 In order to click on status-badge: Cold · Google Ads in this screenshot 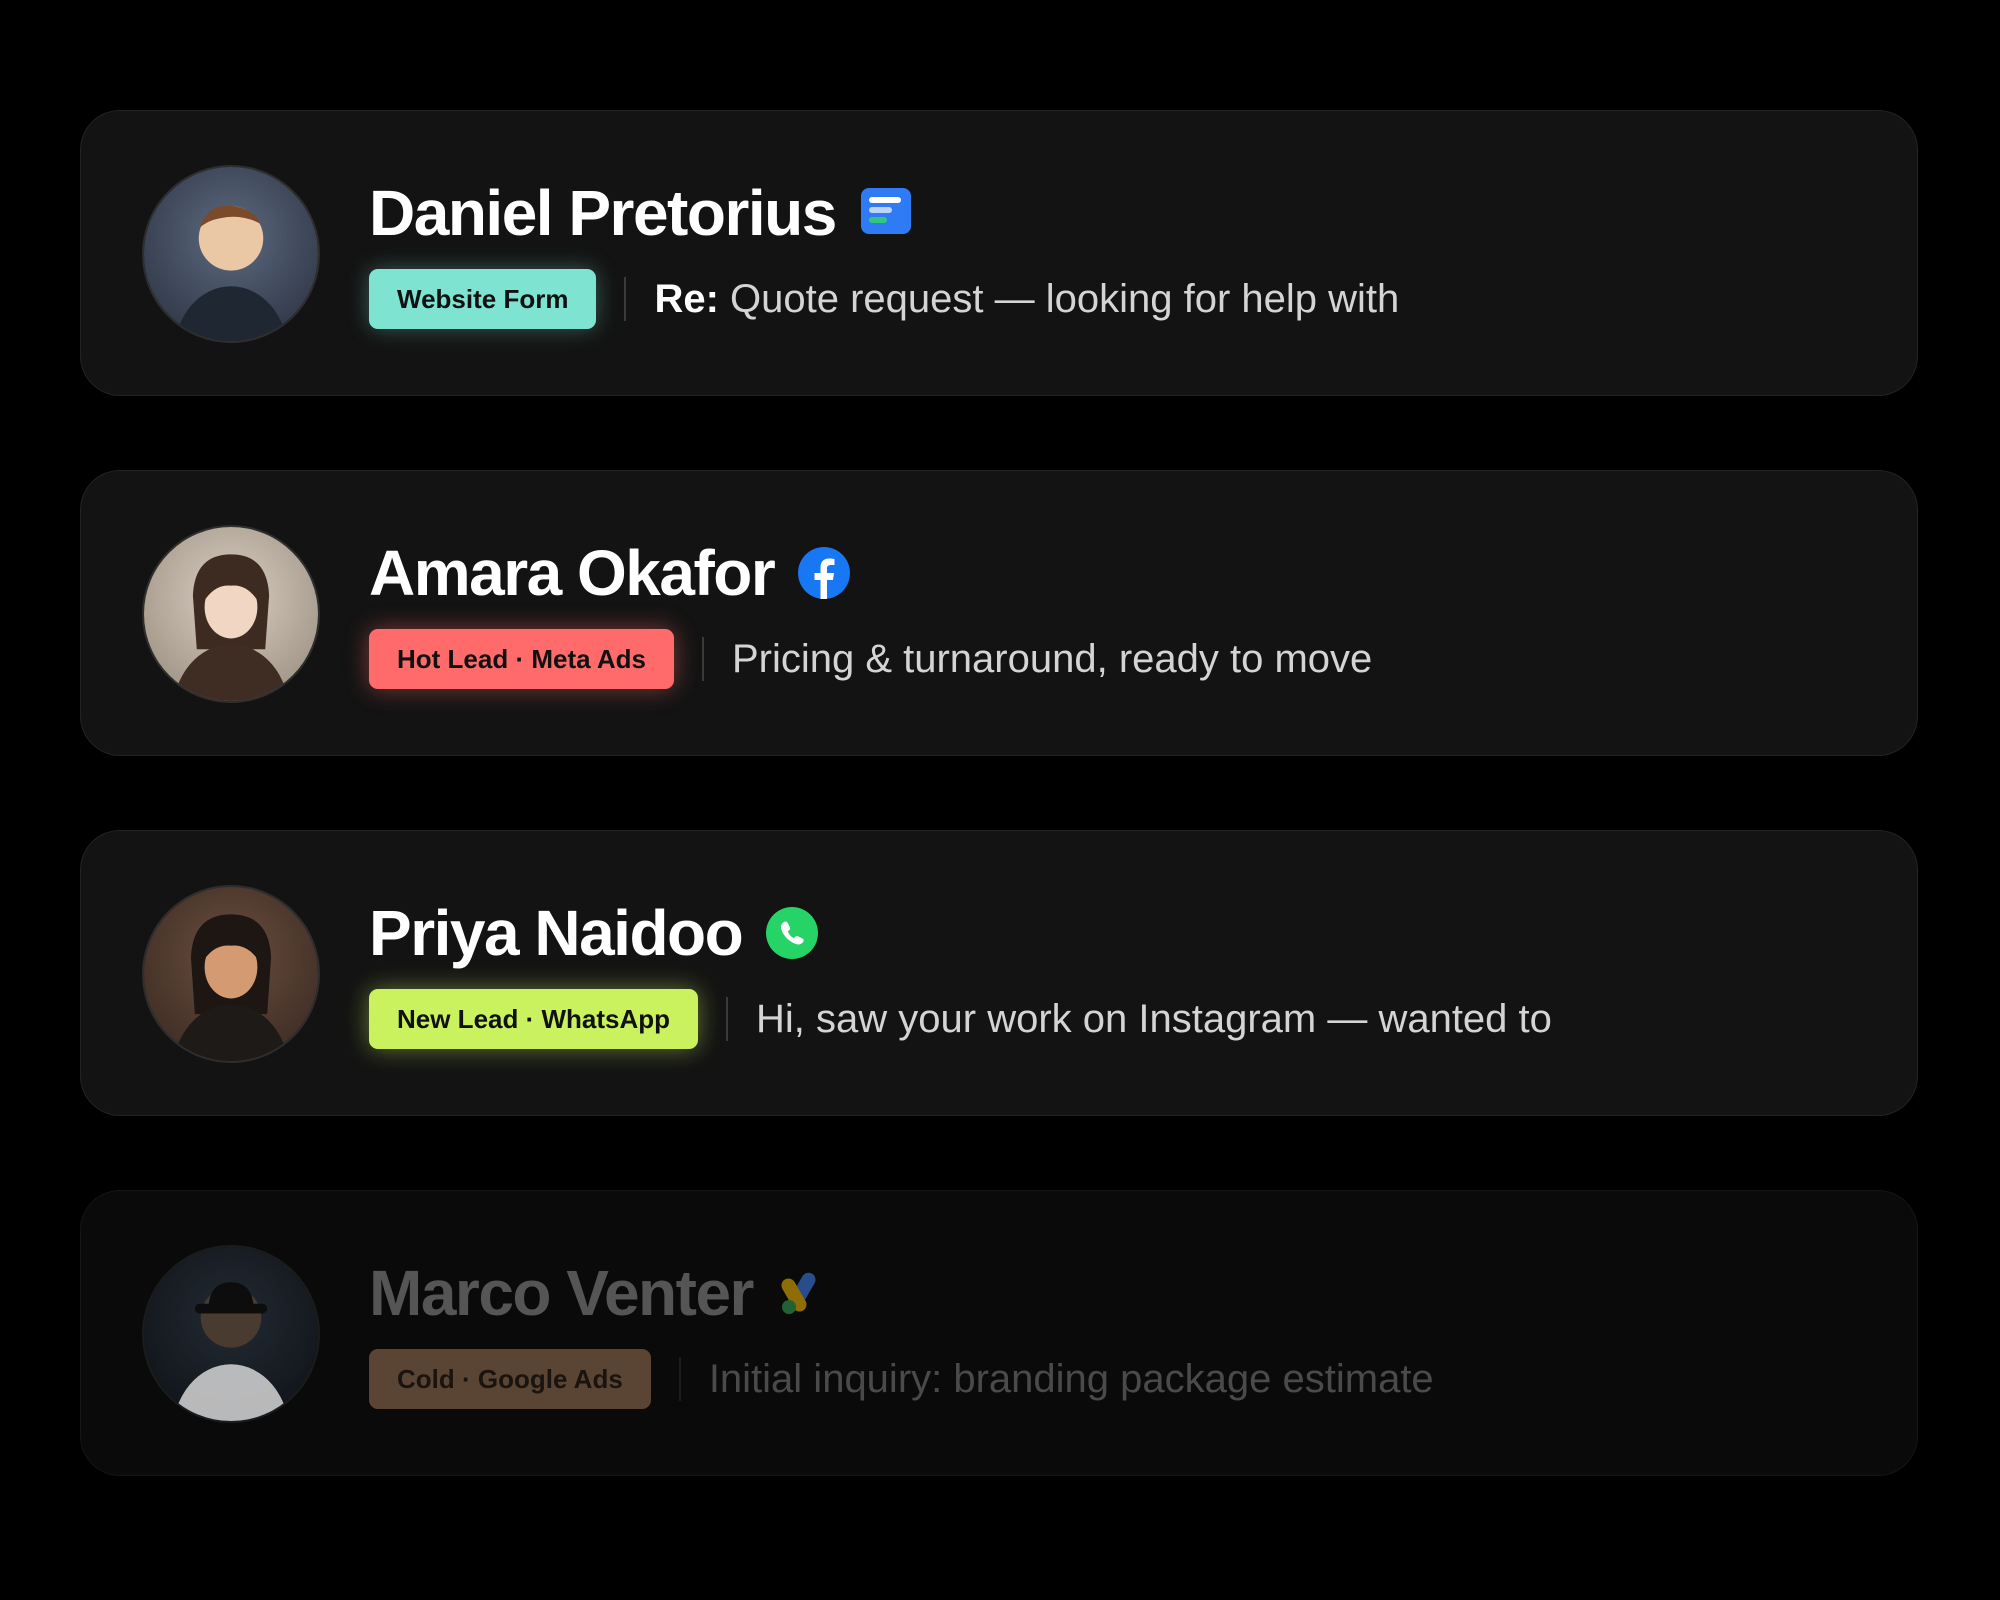, I will do `click(510, 1379)`.